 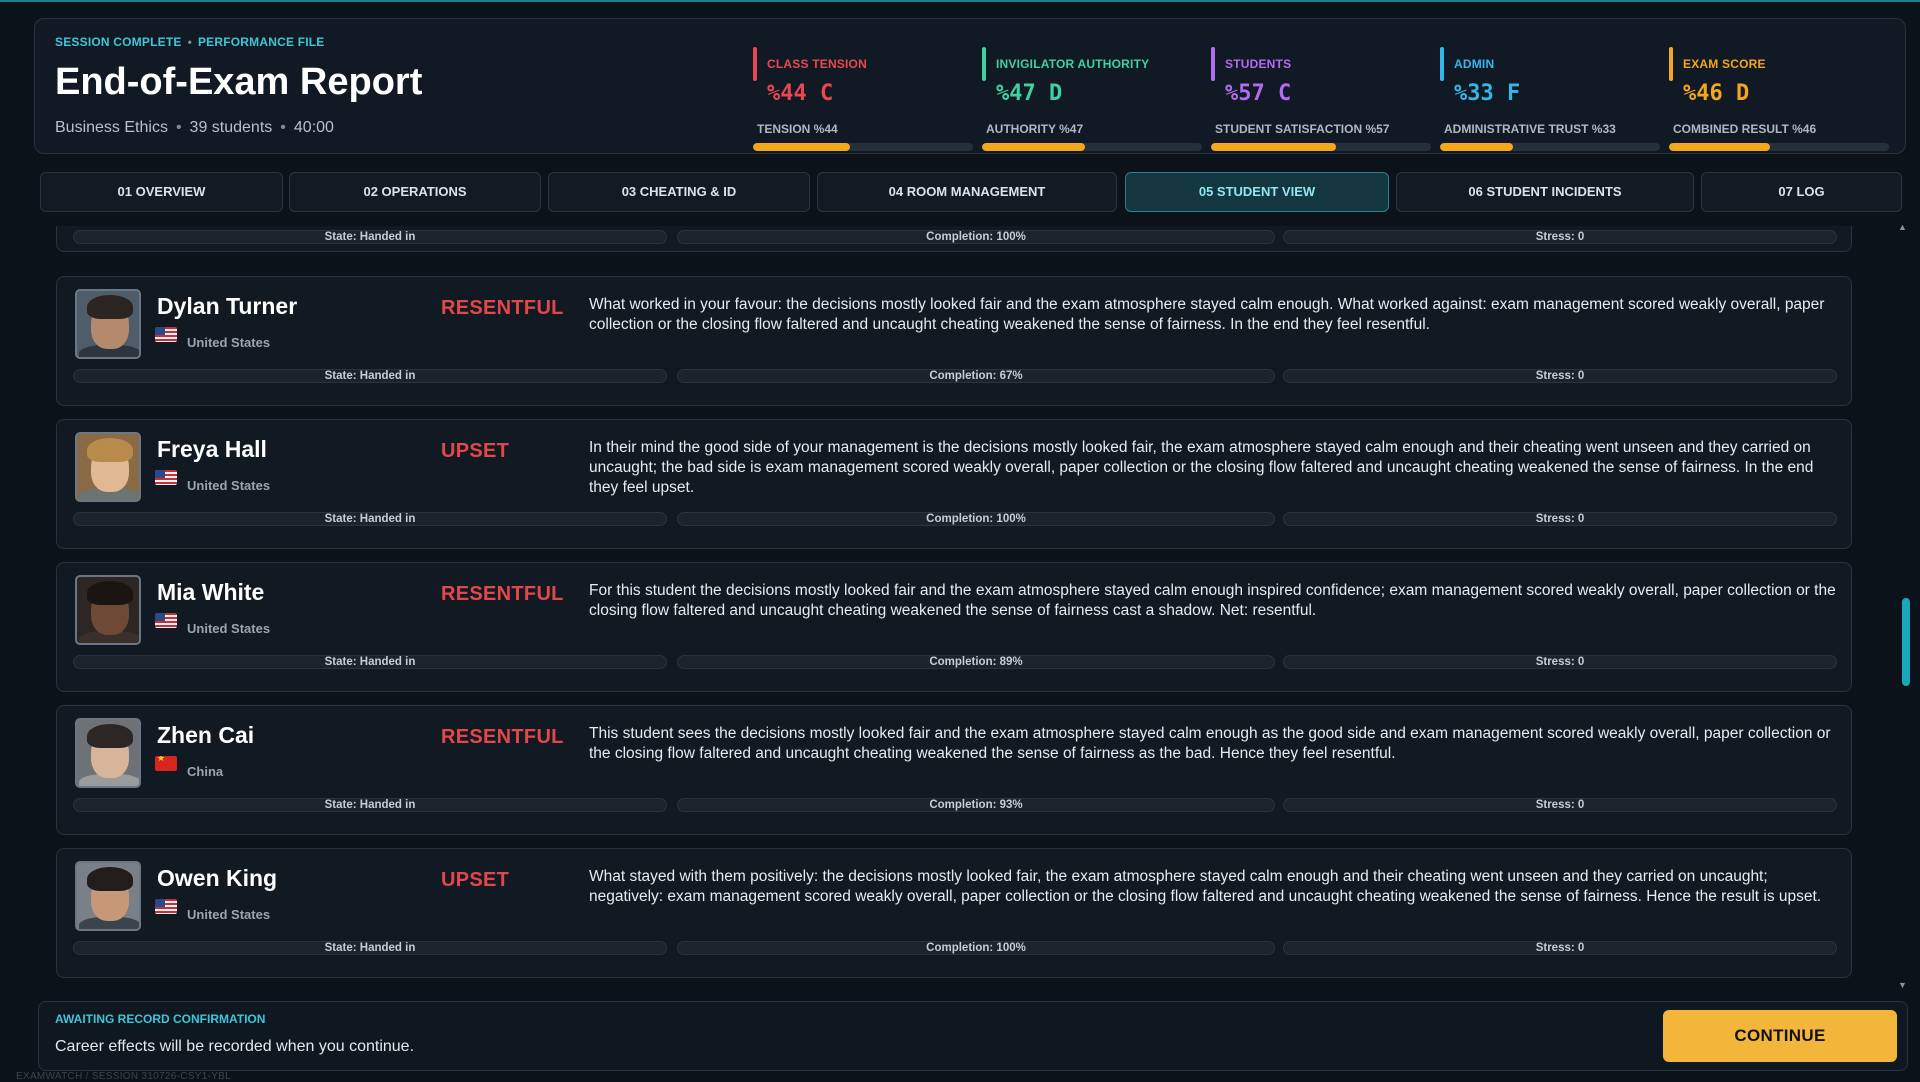 What do you see at coordinates (679, 192) in the screenshot?
I see `tab-cheating-id: 03 CHEATING & ID` at bounding box center [679, 192].